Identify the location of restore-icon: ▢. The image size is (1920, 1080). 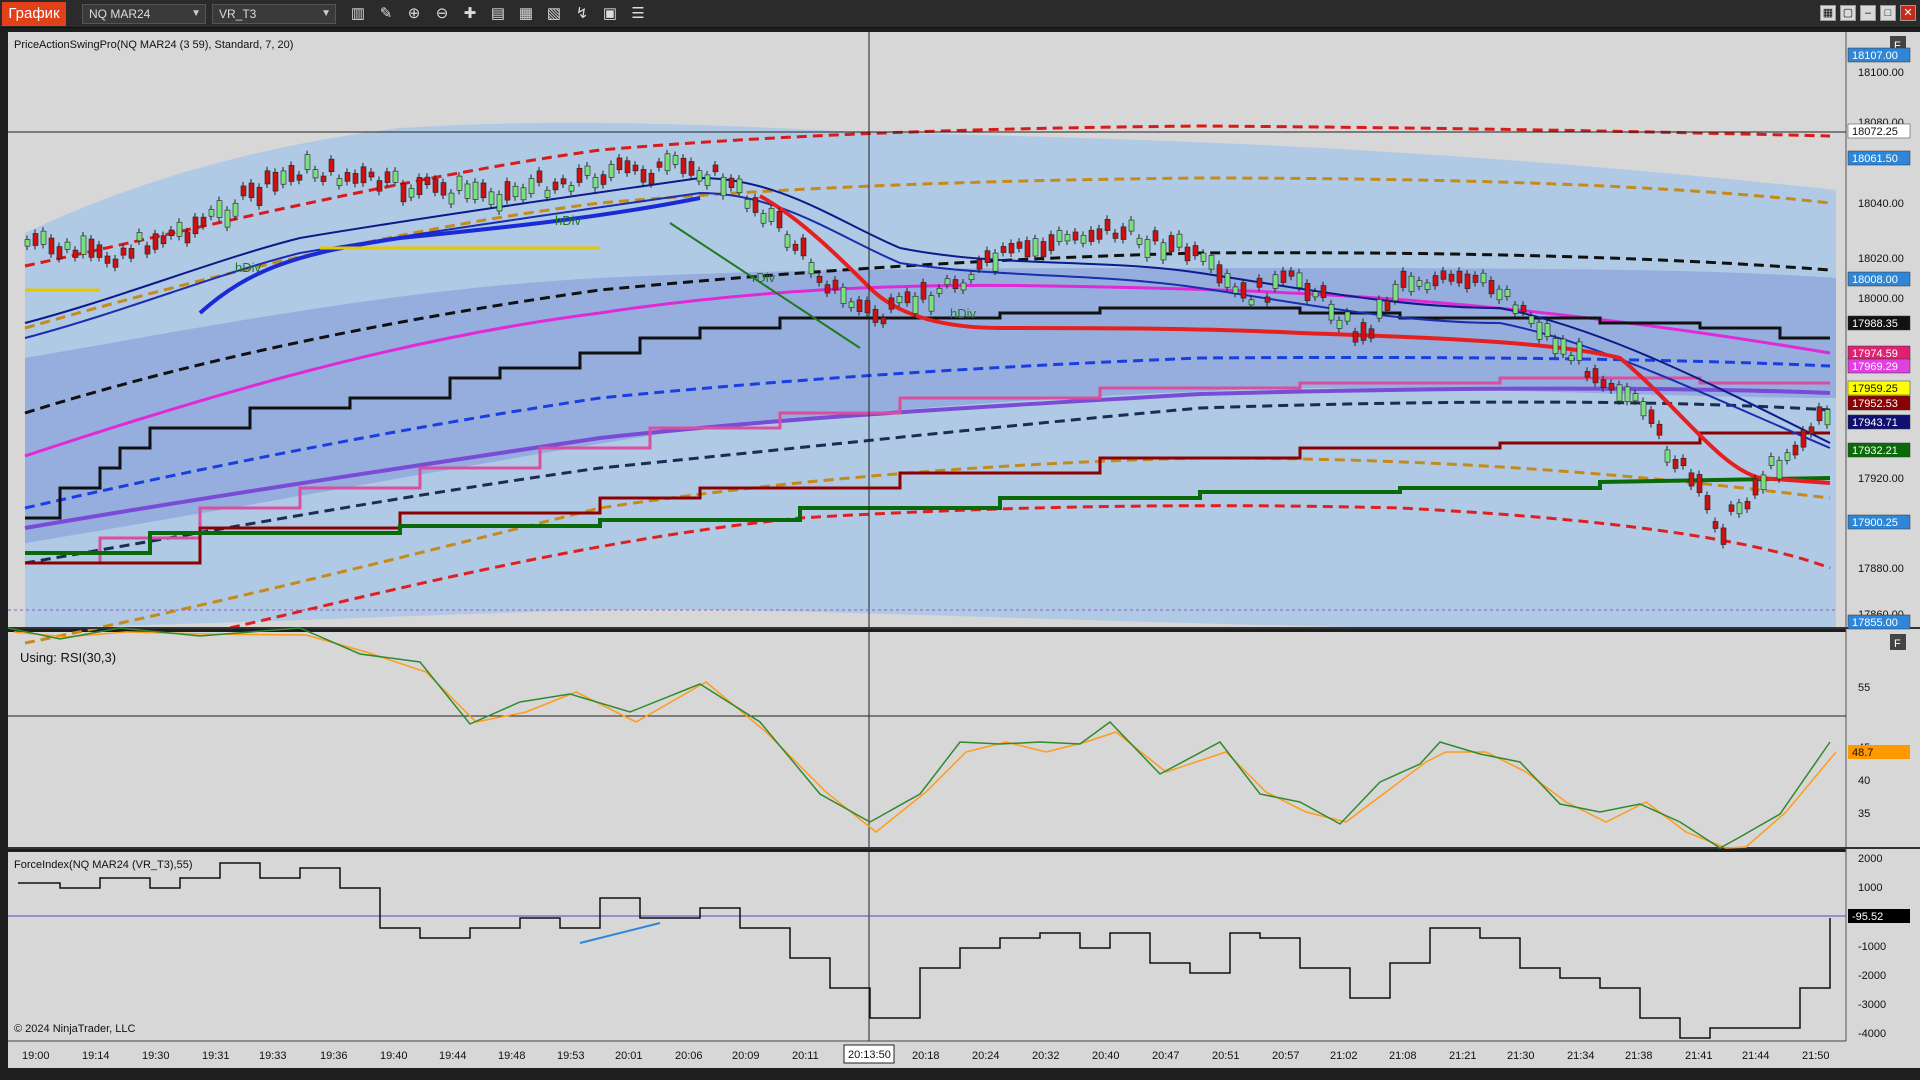
(1848, 13).